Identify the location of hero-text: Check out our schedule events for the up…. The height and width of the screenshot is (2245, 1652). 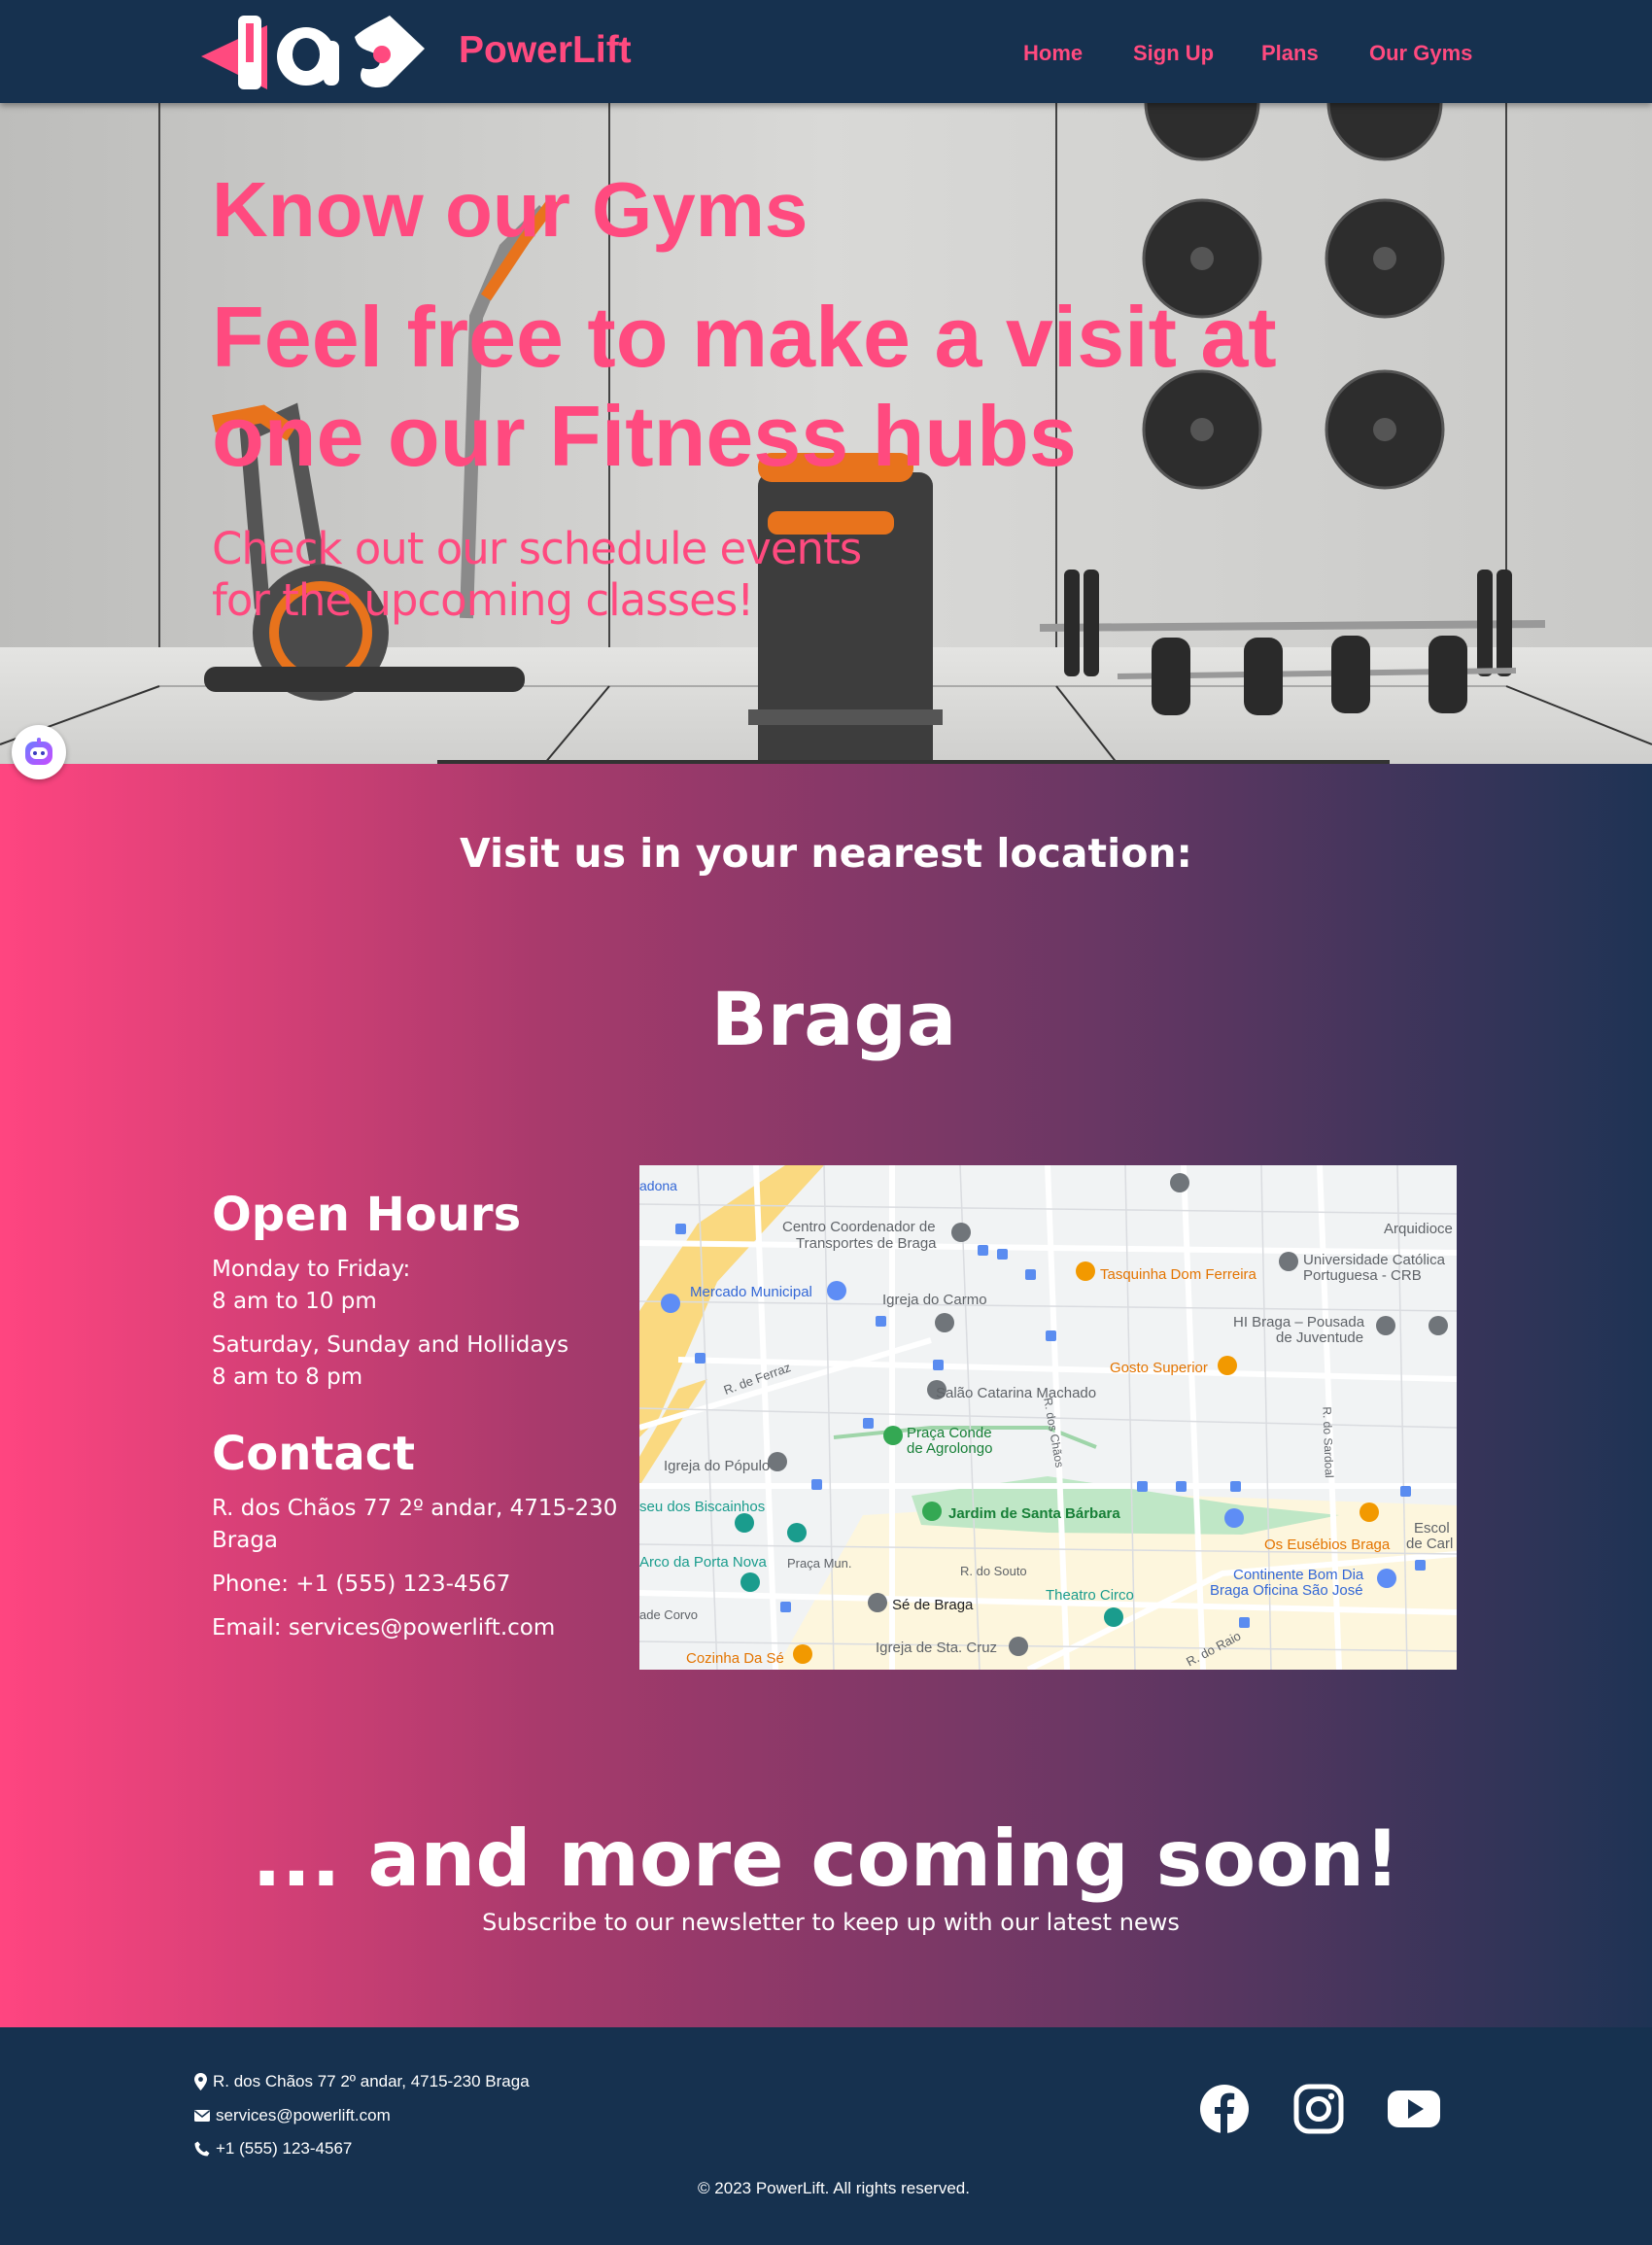
(537, 574).